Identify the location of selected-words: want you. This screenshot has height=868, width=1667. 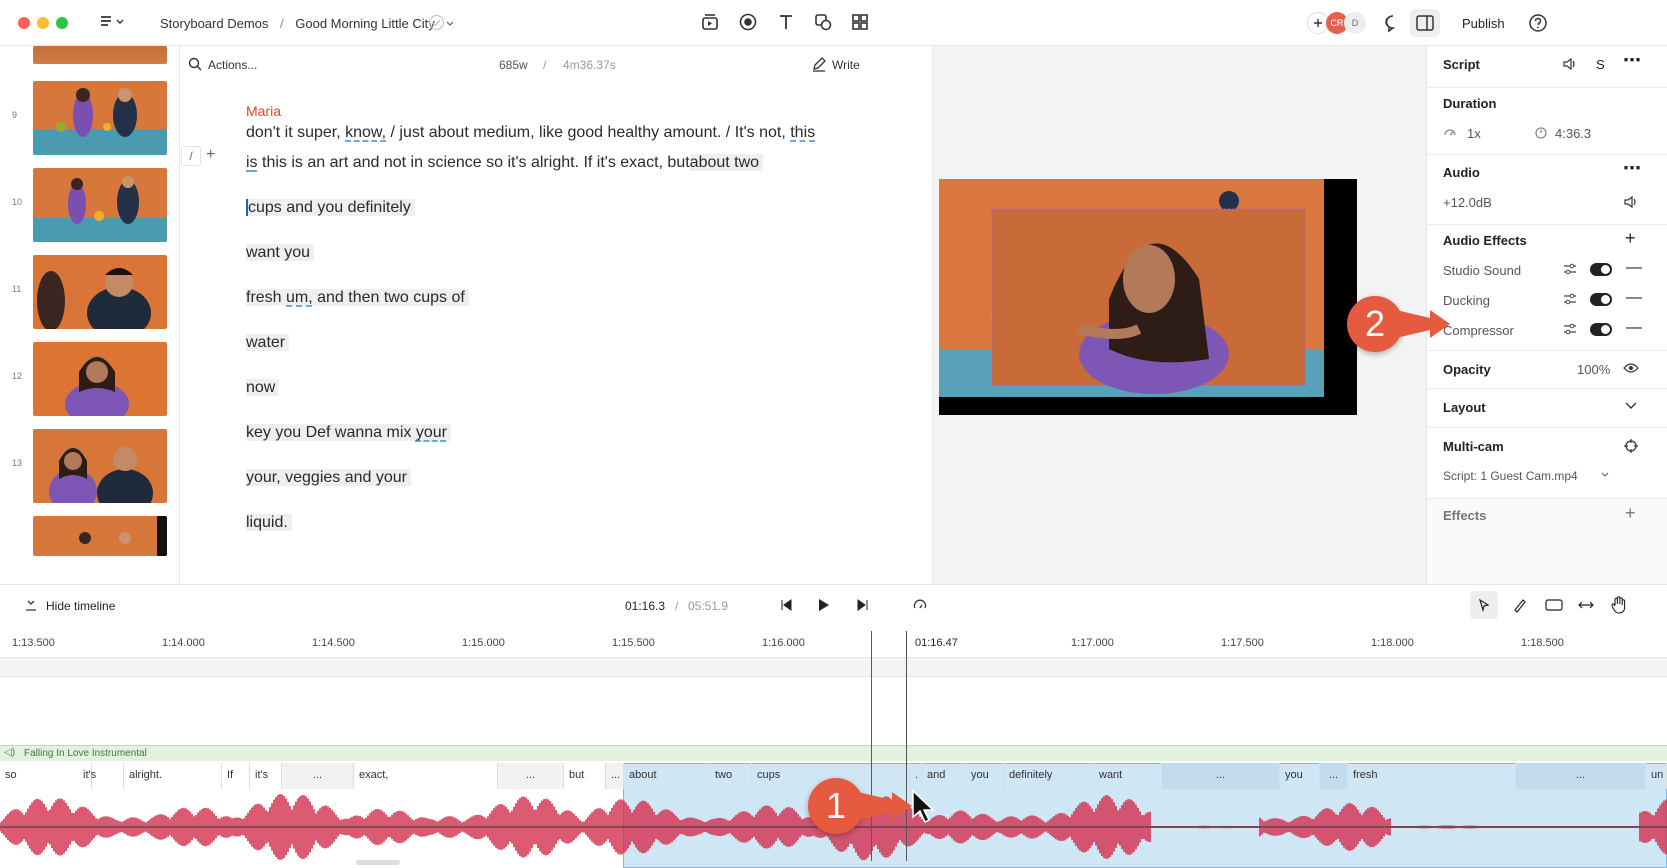
(280, 252).